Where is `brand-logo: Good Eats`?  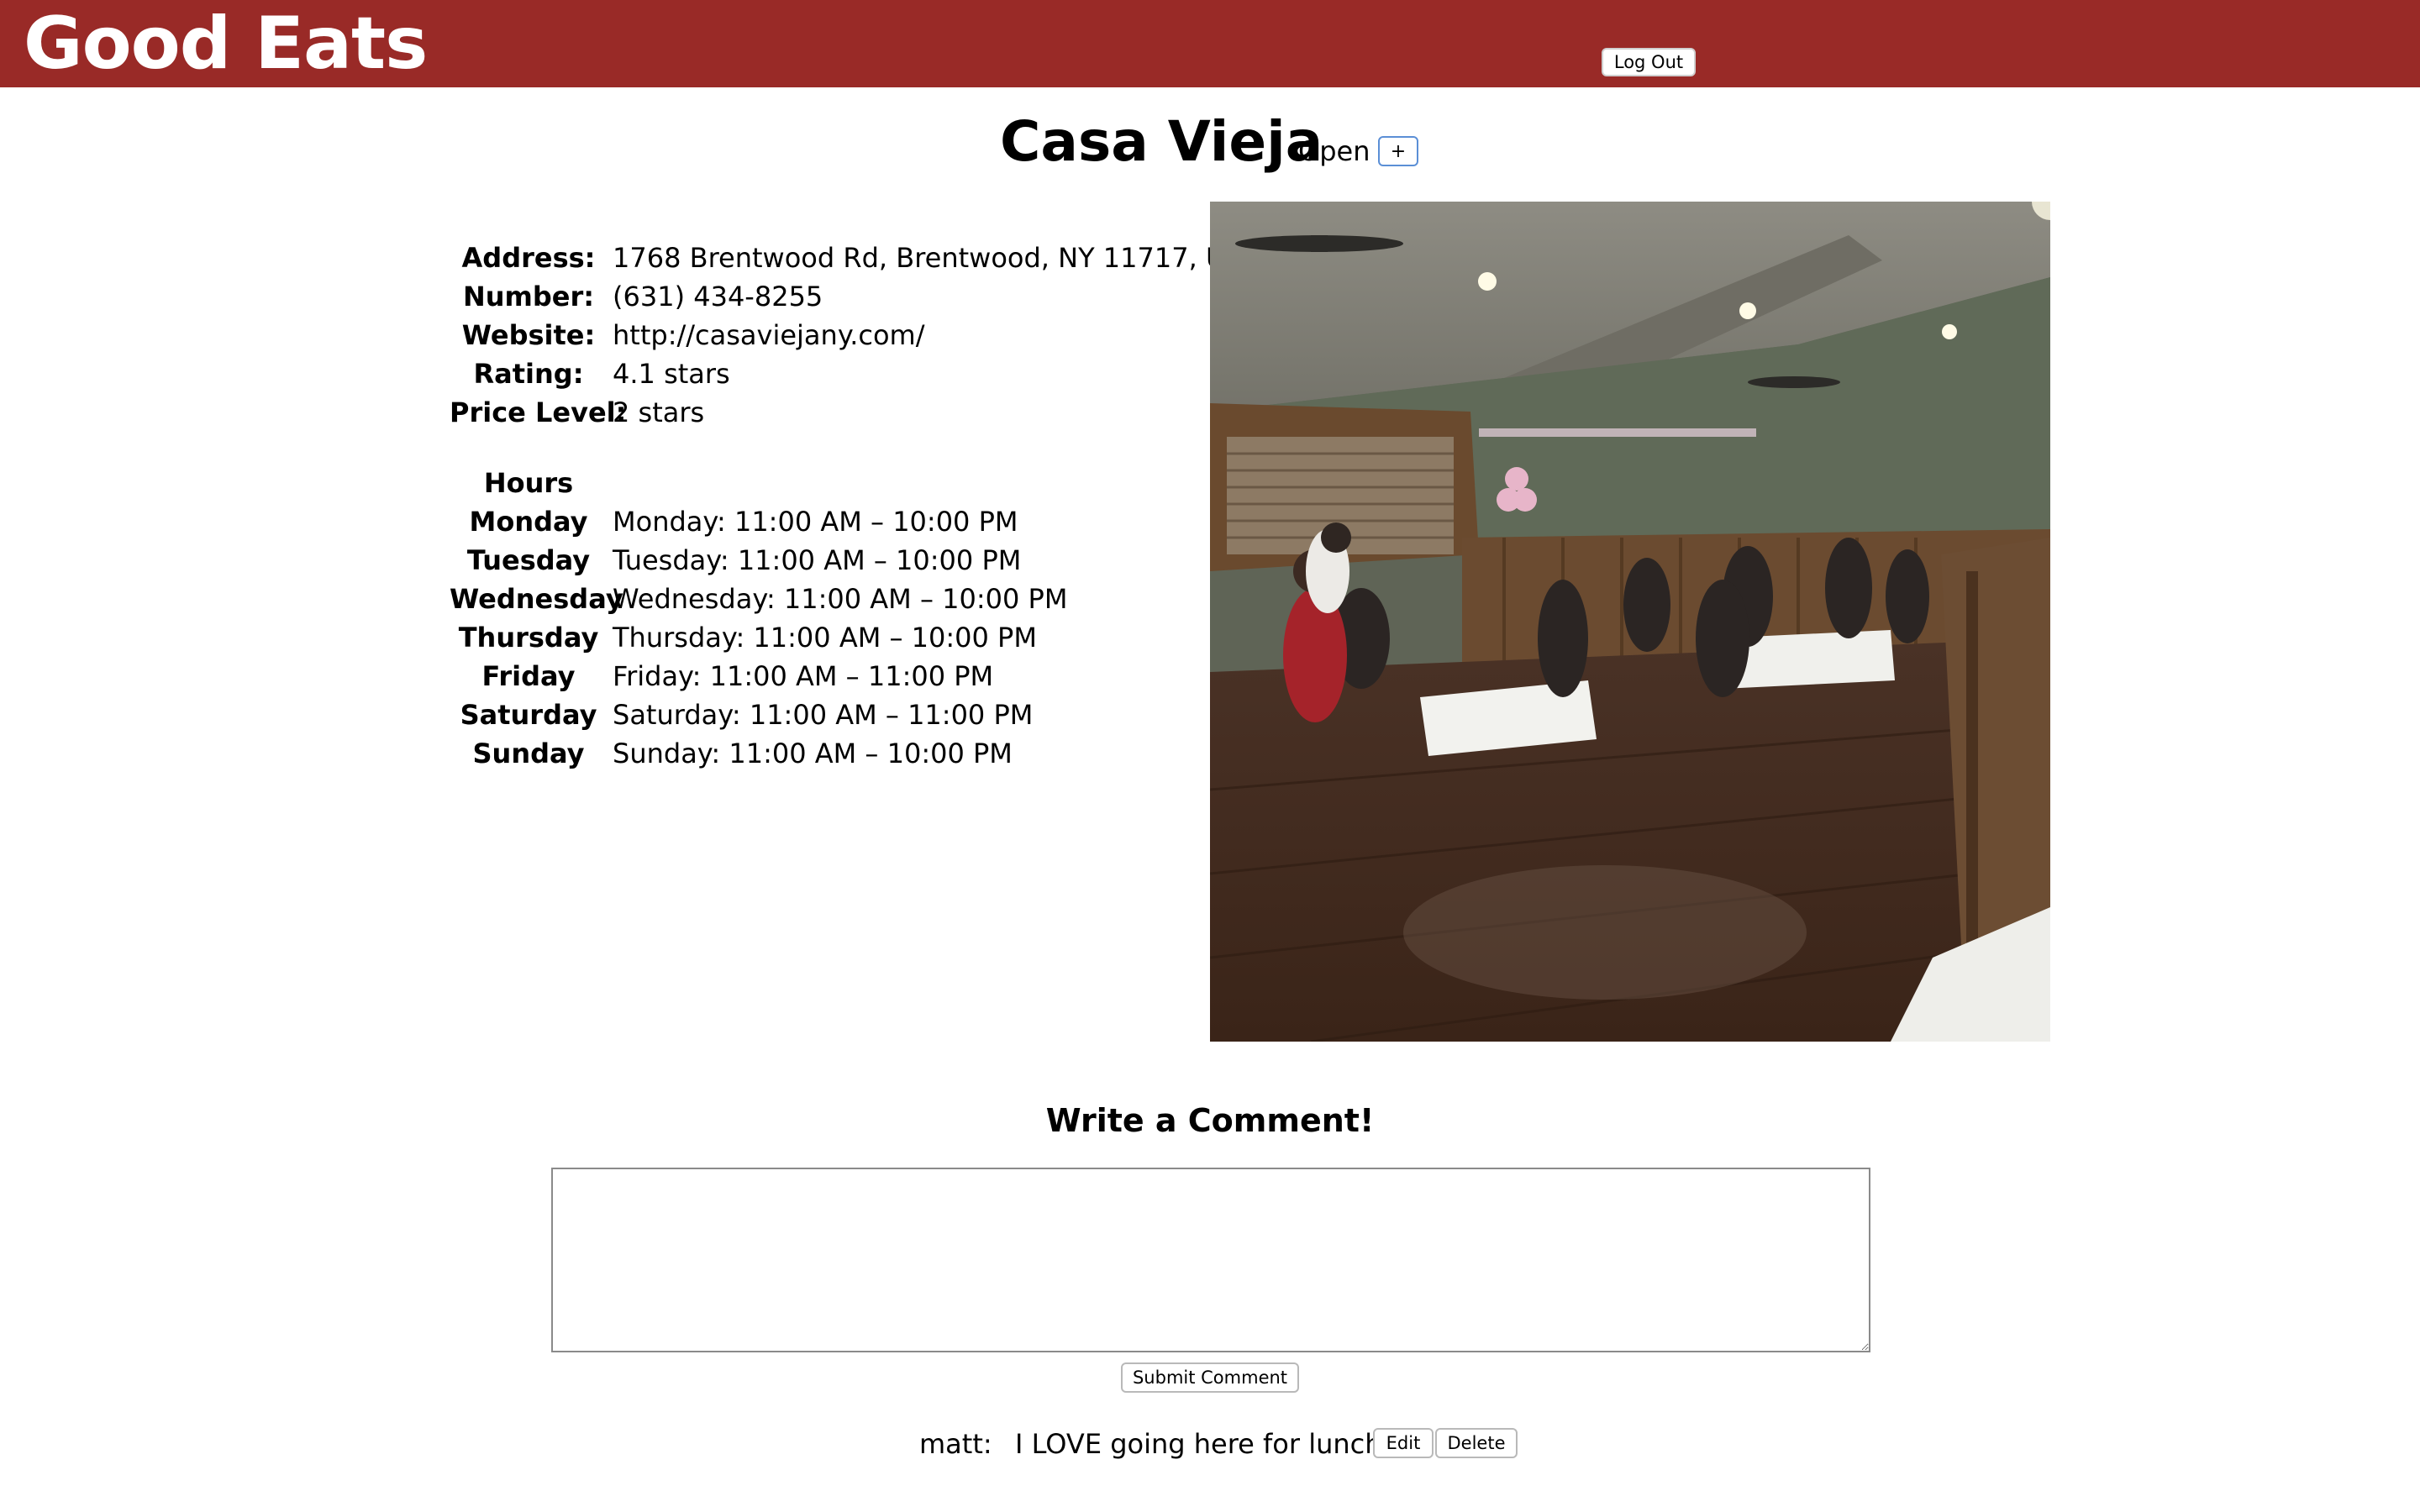
brand-logo: Good Eats is located at coordinates (226, 44).